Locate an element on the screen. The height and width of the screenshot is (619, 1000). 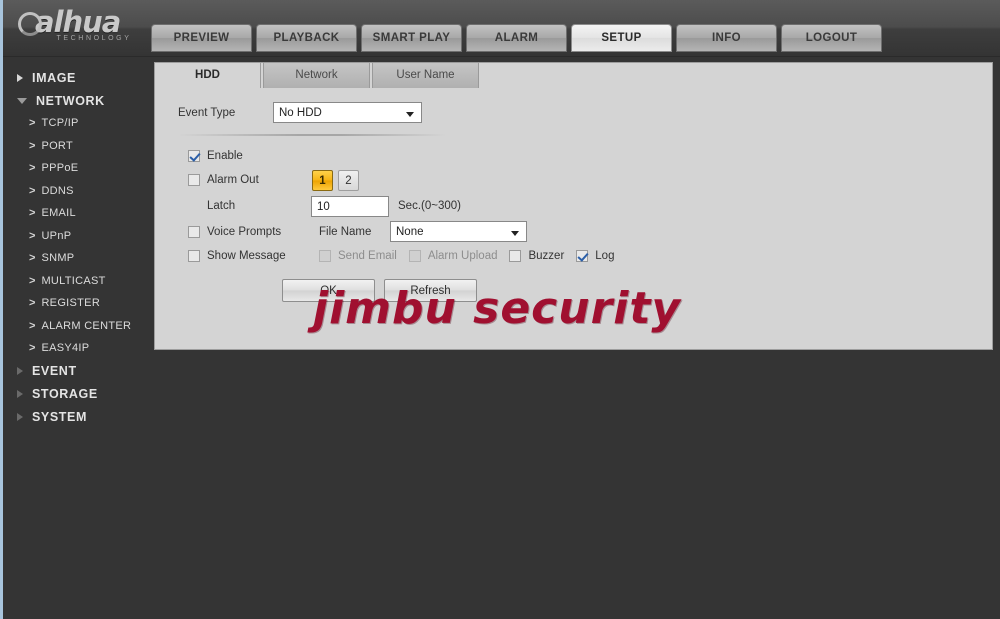
nav-tab-playback: PLAYBACK is located at coordinates (306, 38).